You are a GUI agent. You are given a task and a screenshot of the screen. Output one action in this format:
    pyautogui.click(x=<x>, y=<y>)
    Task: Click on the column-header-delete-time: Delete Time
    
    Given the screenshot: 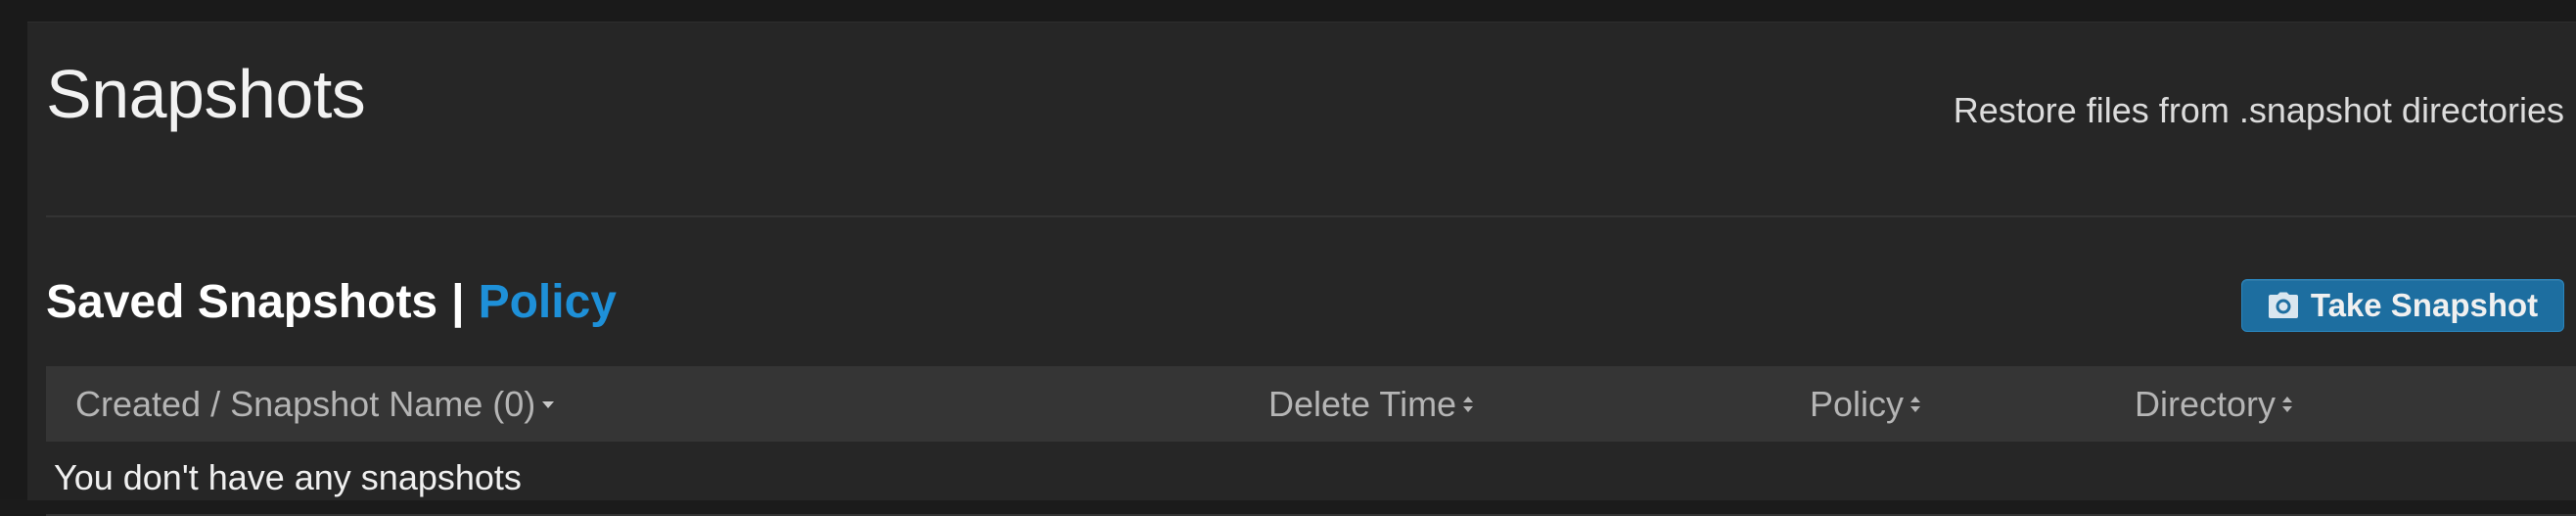 What is the action you would take?
    pyautogui.click(x=1371, y=404)
    